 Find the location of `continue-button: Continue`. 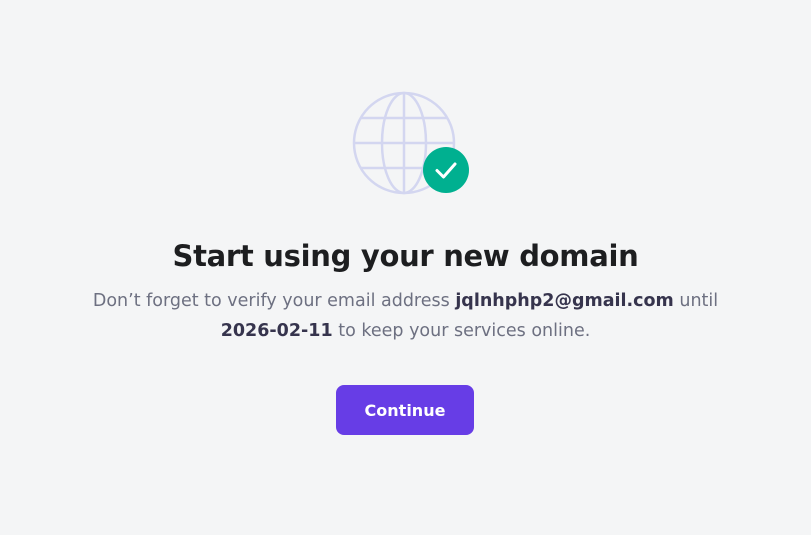

continue-button: Continue is located at coordinates (405, 410).